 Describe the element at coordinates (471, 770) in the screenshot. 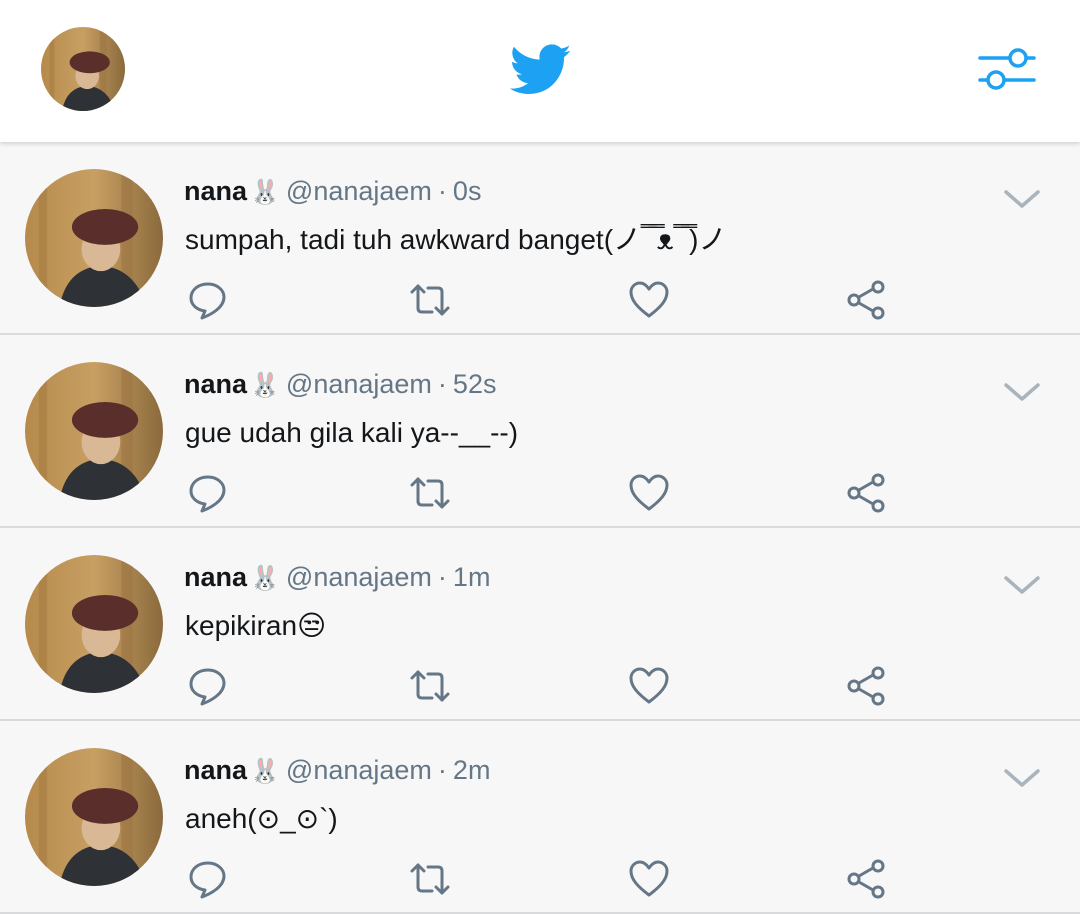

I see `timestamp: 2m` at that location.